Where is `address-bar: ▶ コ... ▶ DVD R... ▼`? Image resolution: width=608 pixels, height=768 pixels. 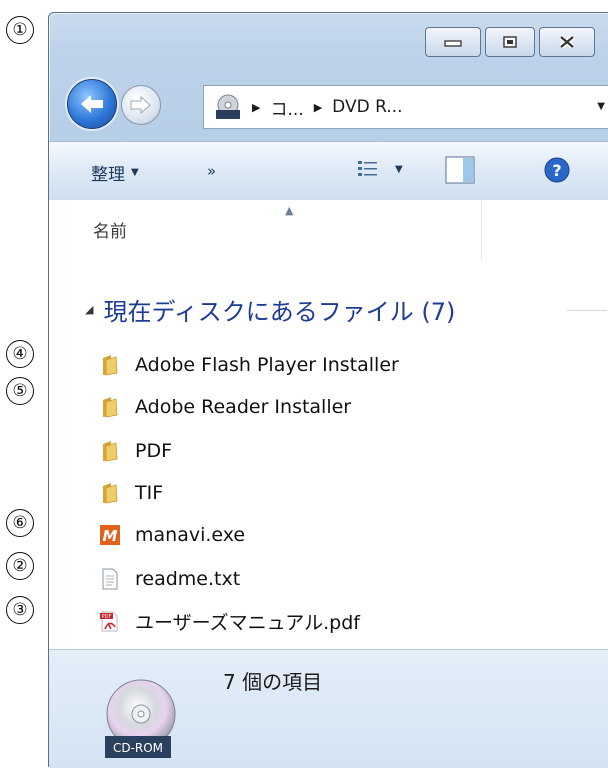
address-bar: ▶ コ... ▶ DVD R... ▼ is located at coordinates (405, 107).